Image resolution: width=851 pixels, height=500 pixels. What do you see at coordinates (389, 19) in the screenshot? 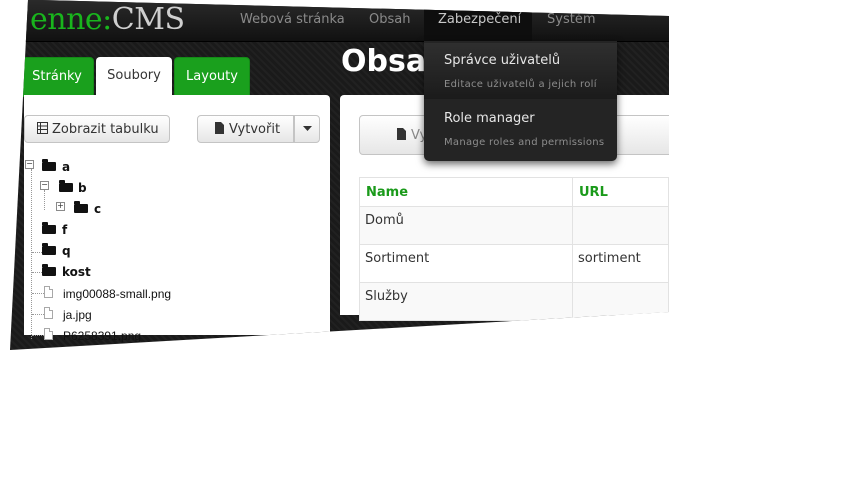
I see `nav-item-content: Obsah` at bounding box center [389, 19].